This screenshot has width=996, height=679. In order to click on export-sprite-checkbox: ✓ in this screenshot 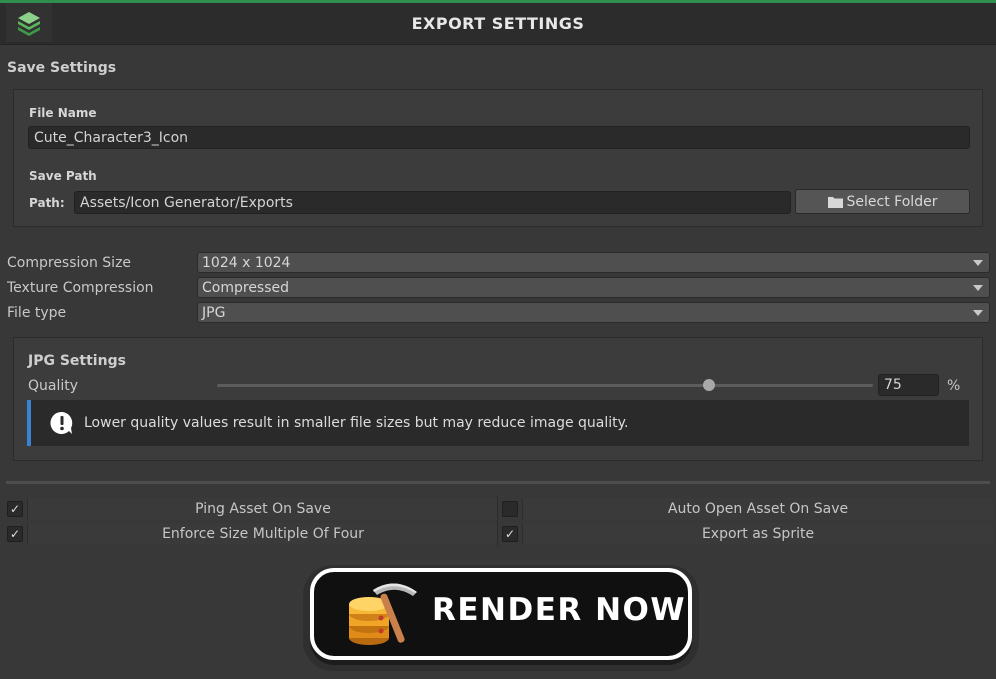, I will do `click(510, 534)`.